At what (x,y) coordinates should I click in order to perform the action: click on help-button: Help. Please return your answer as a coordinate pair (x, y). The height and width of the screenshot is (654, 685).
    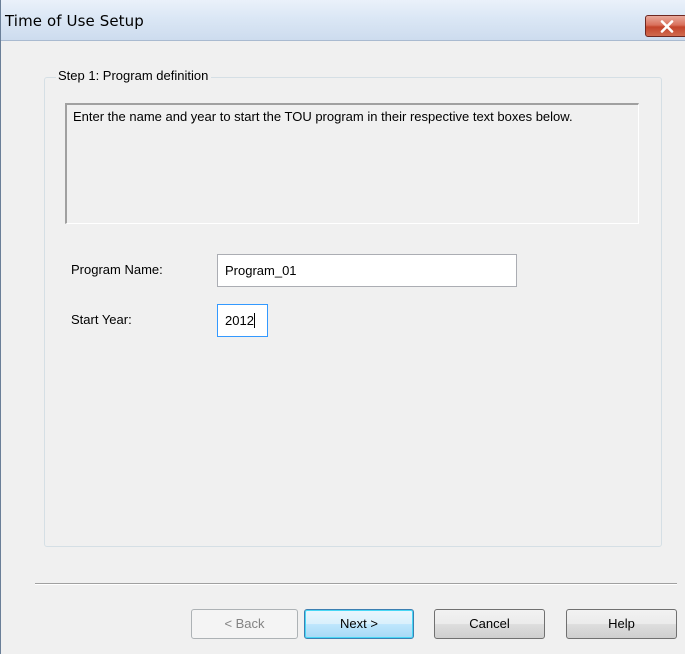
    Looking at the image, I should click on (621, 624).